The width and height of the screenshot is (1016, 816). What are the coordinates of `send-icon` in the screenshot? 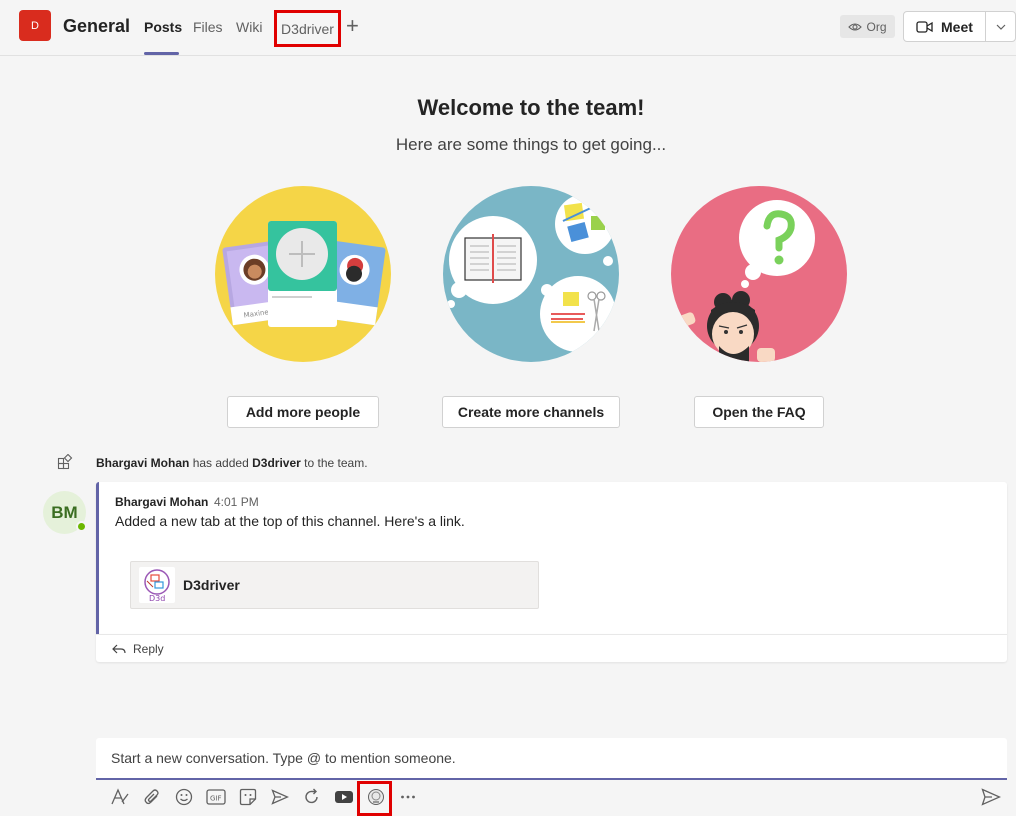 It's located at (991, 797).